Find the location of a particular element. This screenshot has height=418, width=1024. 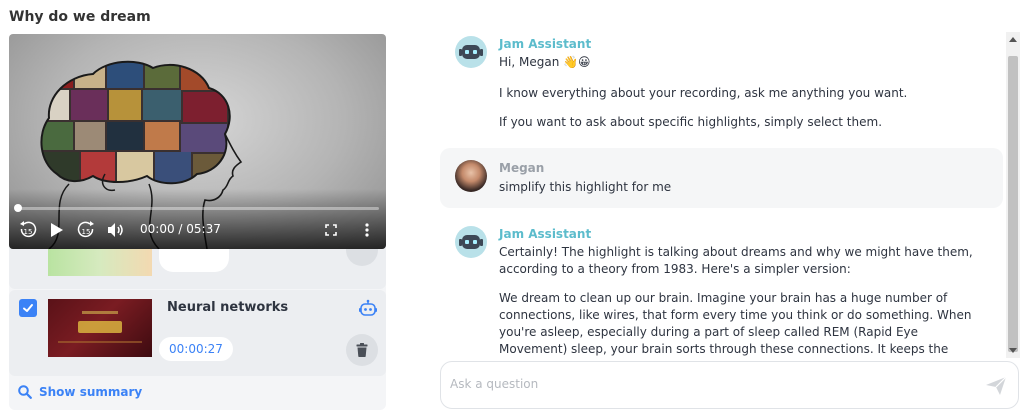

forward-15-label: 15 is located at coordinates (86, 232).